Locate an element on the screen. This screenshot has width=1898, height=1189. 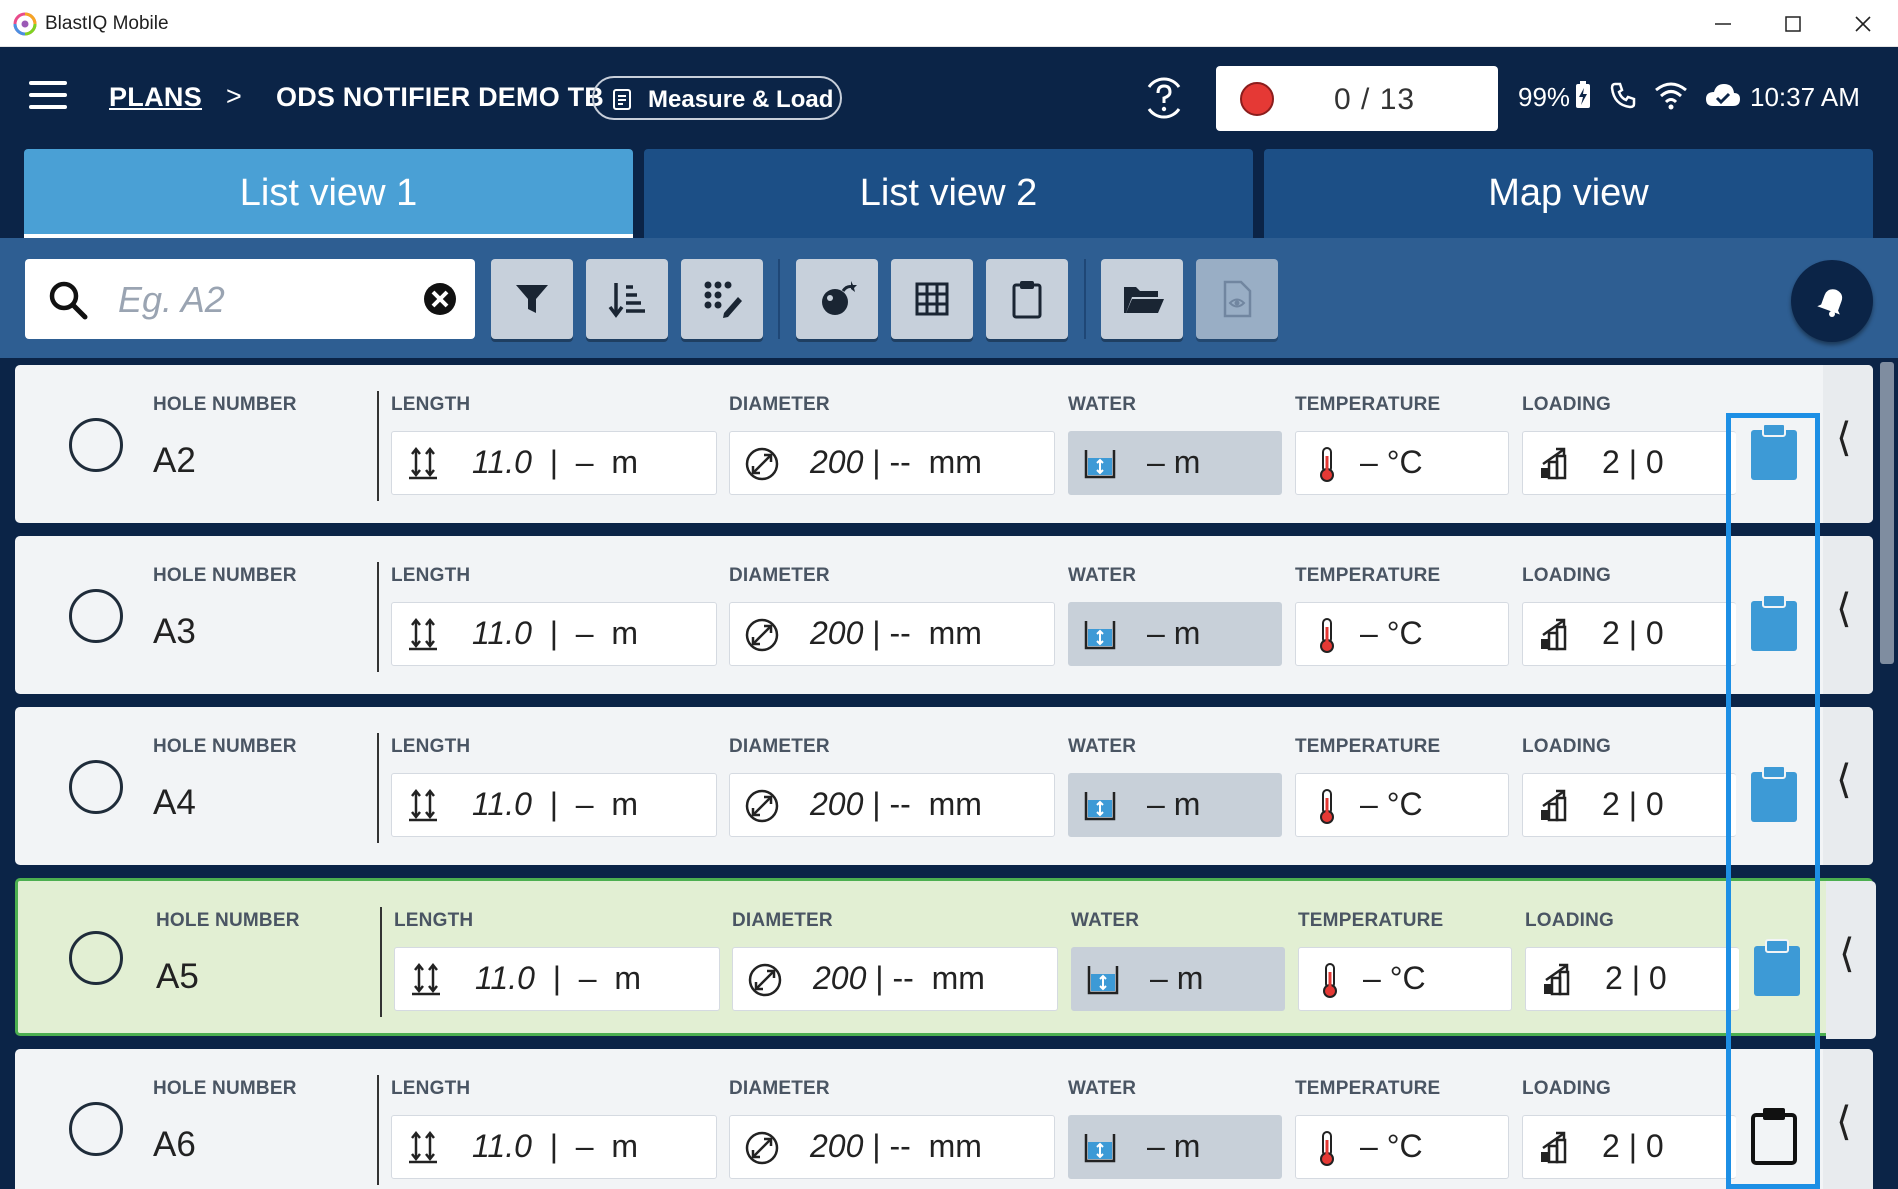
clipboard-button is located at coordinates (1027, 299).